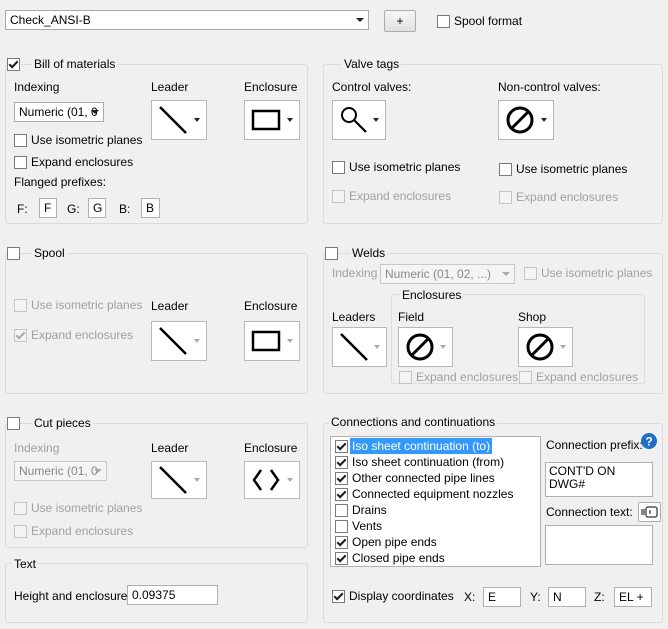  Describe the element at coordinates (73, 209) in the screenshot. I see `bom-g-label: G:` at that location.